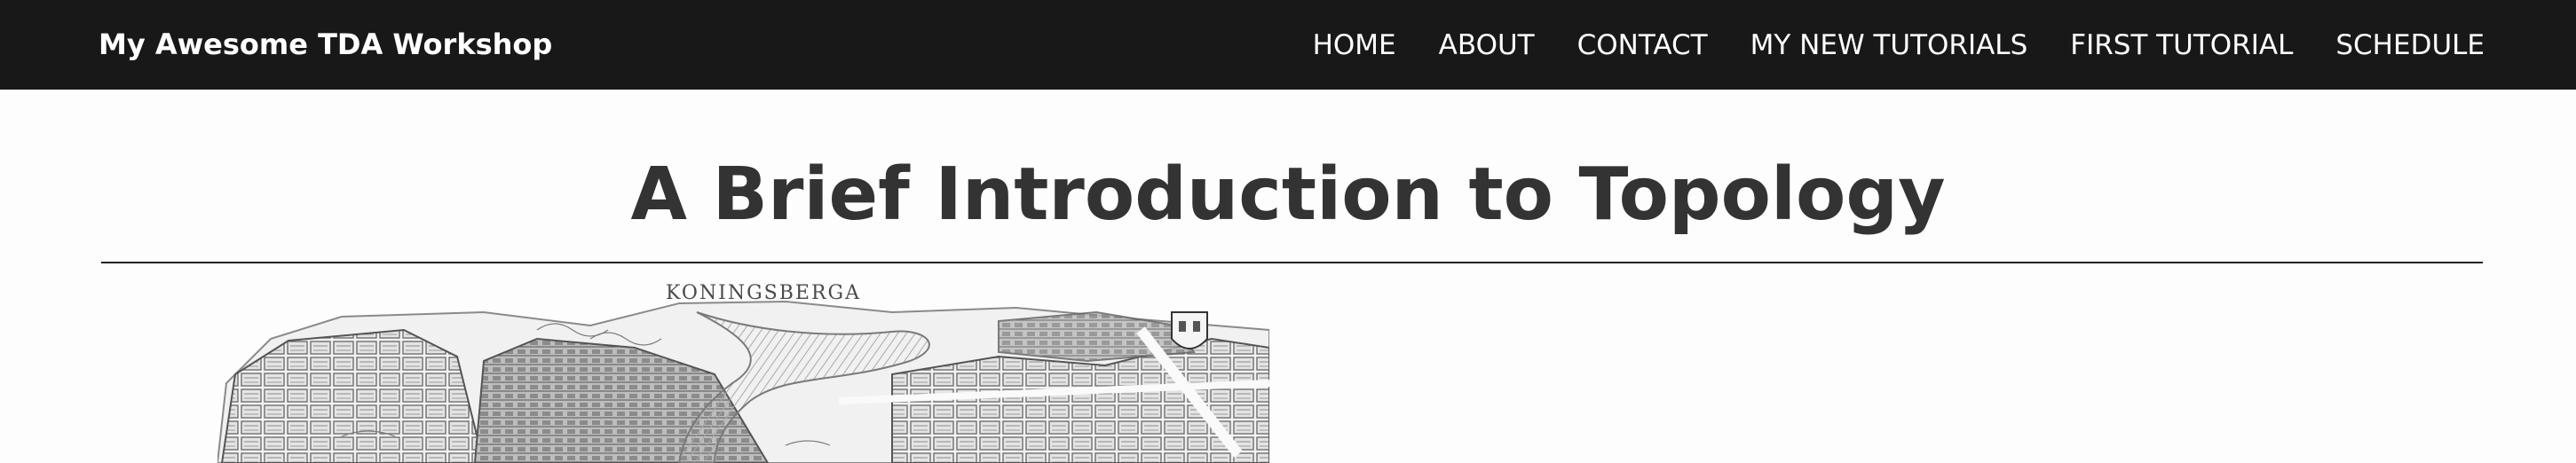  I want to click on nav-link-my-new-tutorials: MY NEW TUTORIALS, so click(1889, 45).